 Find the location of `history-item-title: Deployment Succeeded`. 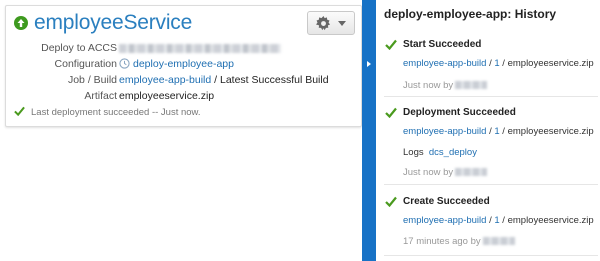

history-item-title: Deployment Succeeded is located at coordinates (459, 112).